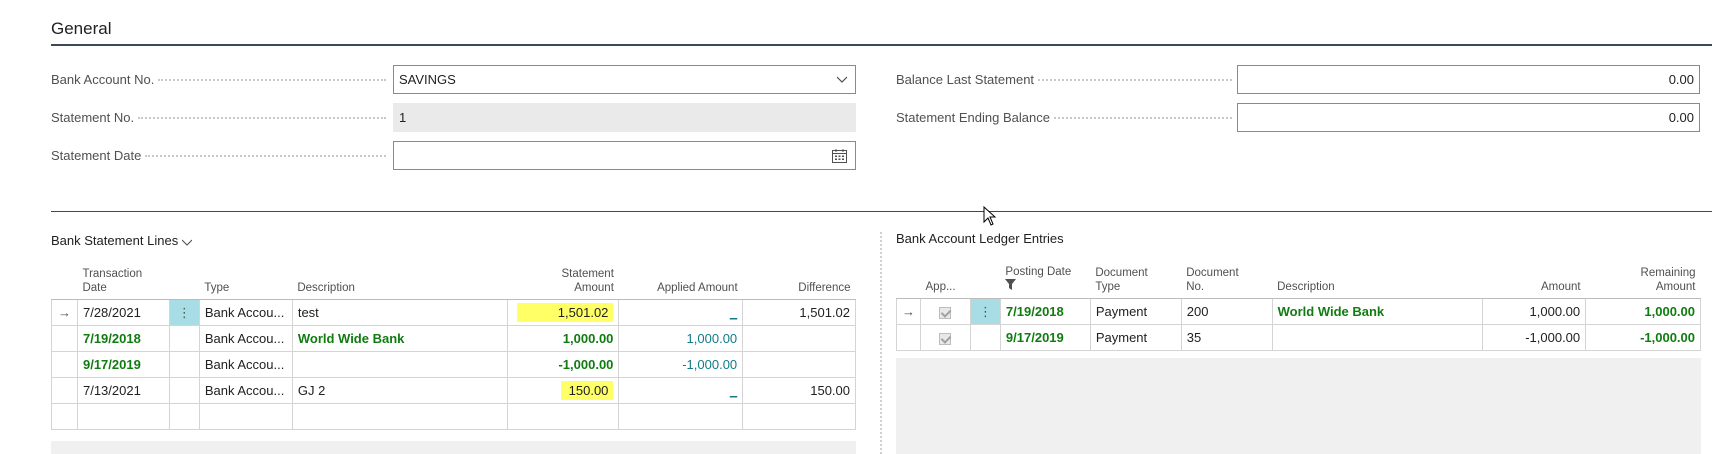 This screenshot has width=1712, height=454. Describe the element at coordinates (1227, 282) in the screenshot. I see `column-header-document-no: Document No.` at that location.